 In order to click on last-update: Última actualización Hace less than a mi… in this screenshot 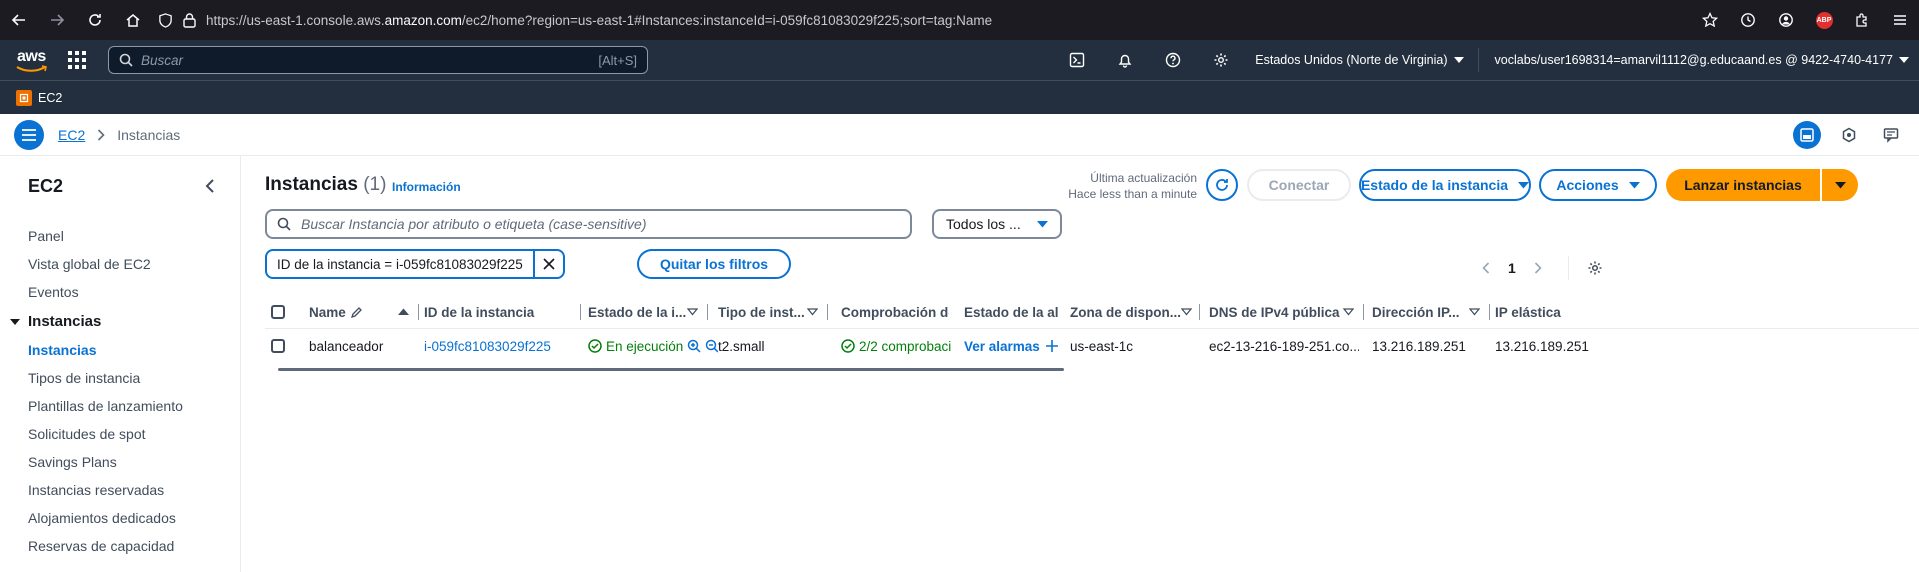, I will do `click(1132, 186)`.